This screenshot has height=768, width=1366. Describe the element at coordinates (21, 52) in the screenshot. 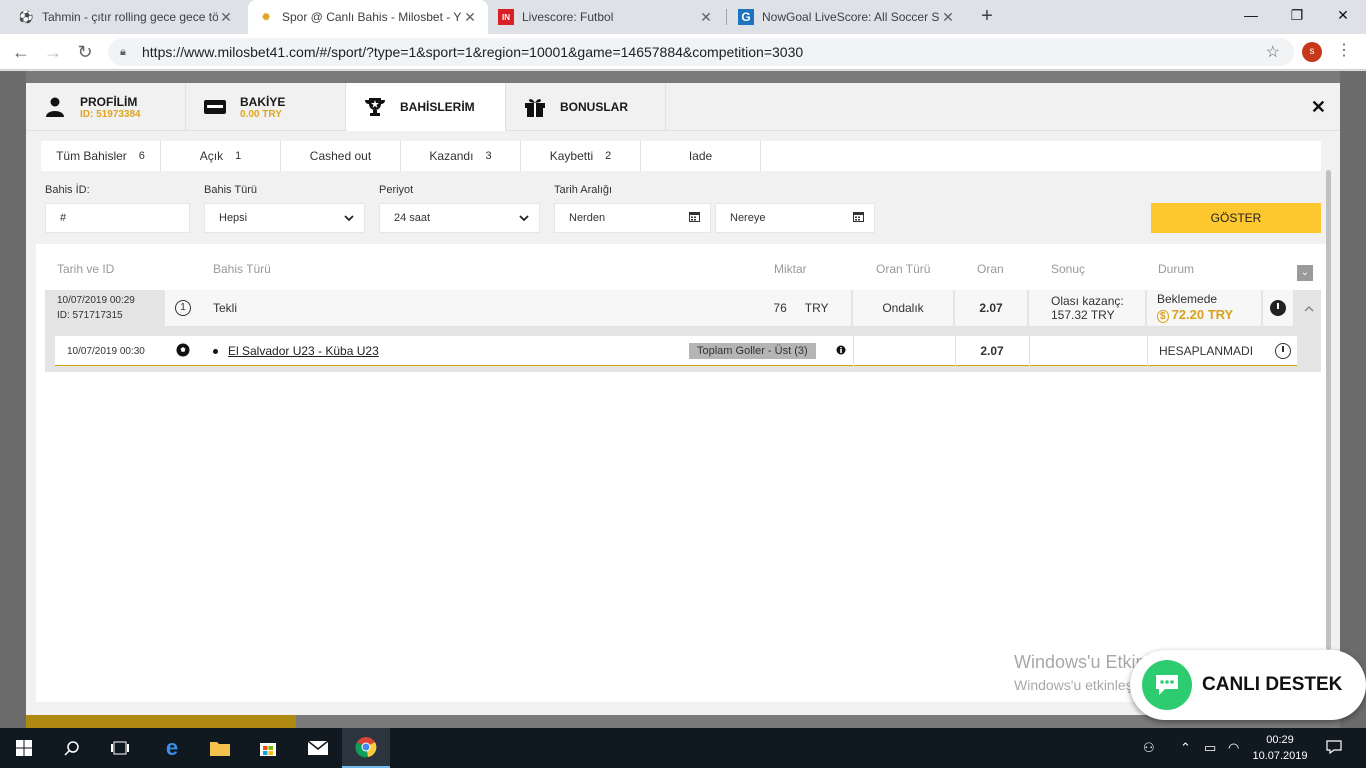

I see `back-arrow-icon: ←` at that location.